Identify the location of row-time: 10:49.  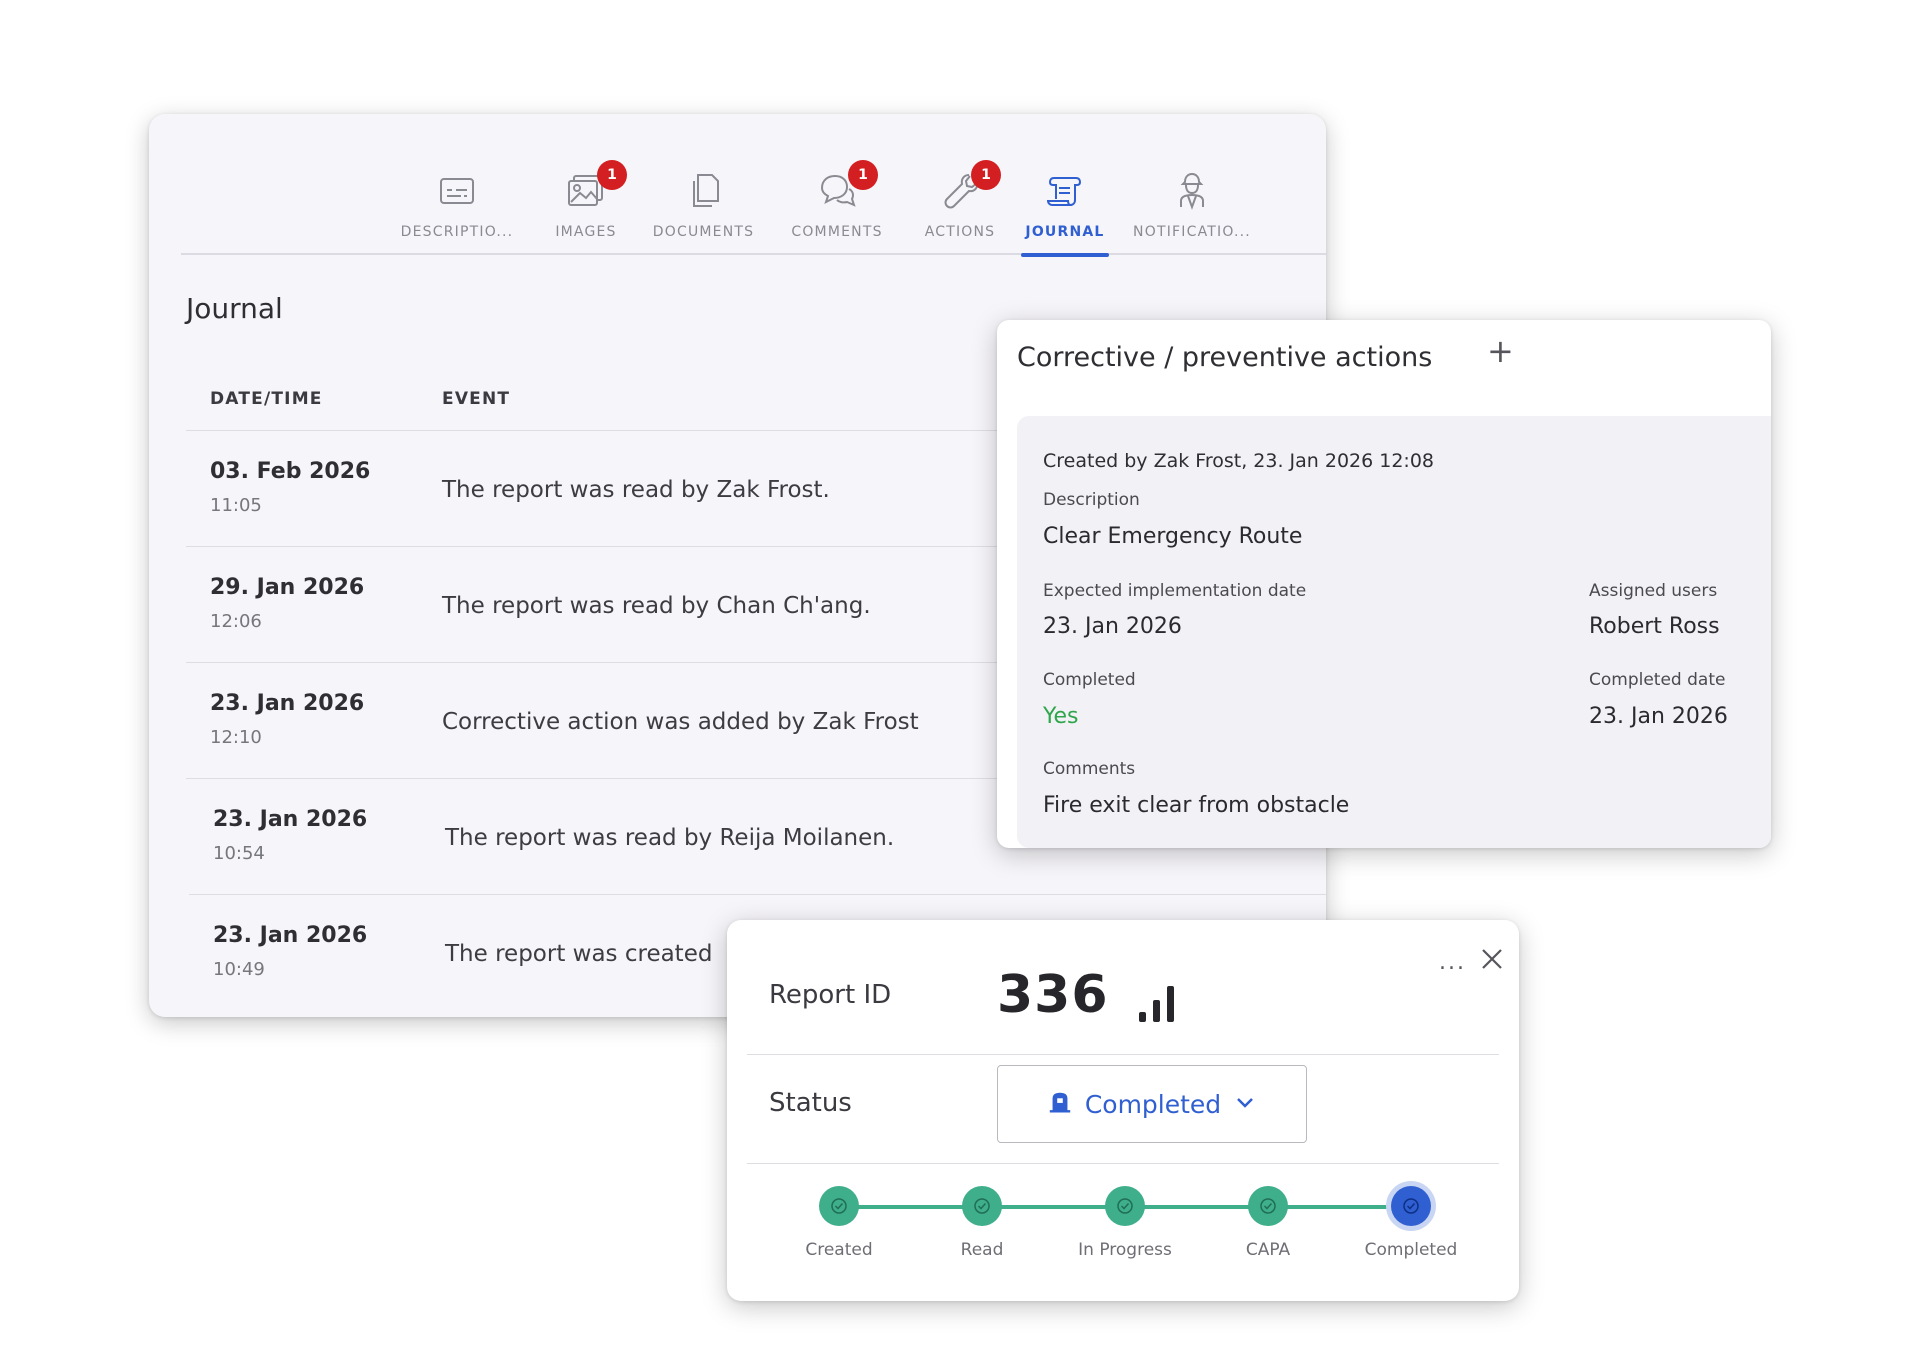
(239, 969).